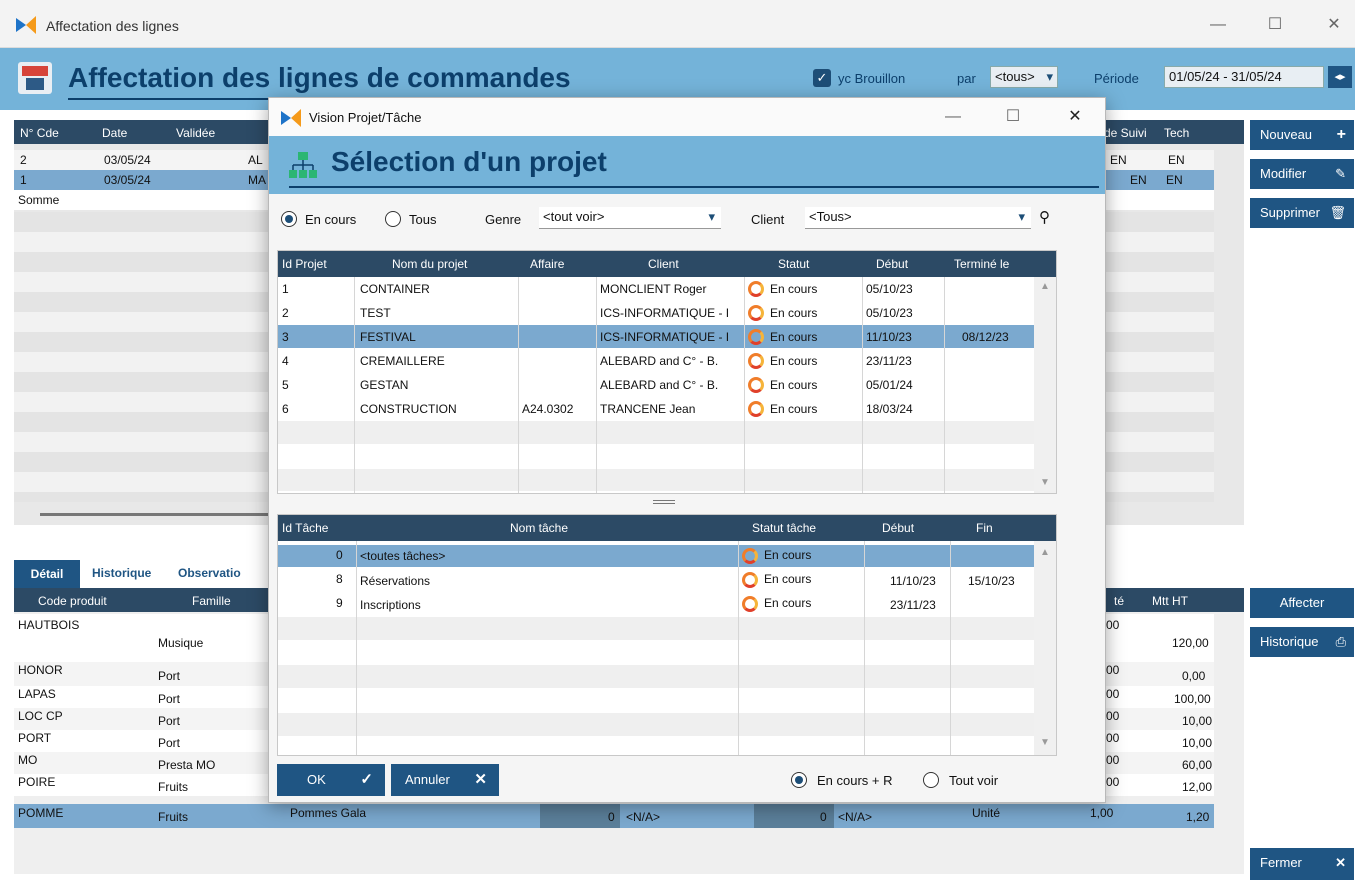  What do you see at coordinates (305, 528) in the screenshot?
I see `col-id-tache: Id Tâche` at bounding box center [305, 528].